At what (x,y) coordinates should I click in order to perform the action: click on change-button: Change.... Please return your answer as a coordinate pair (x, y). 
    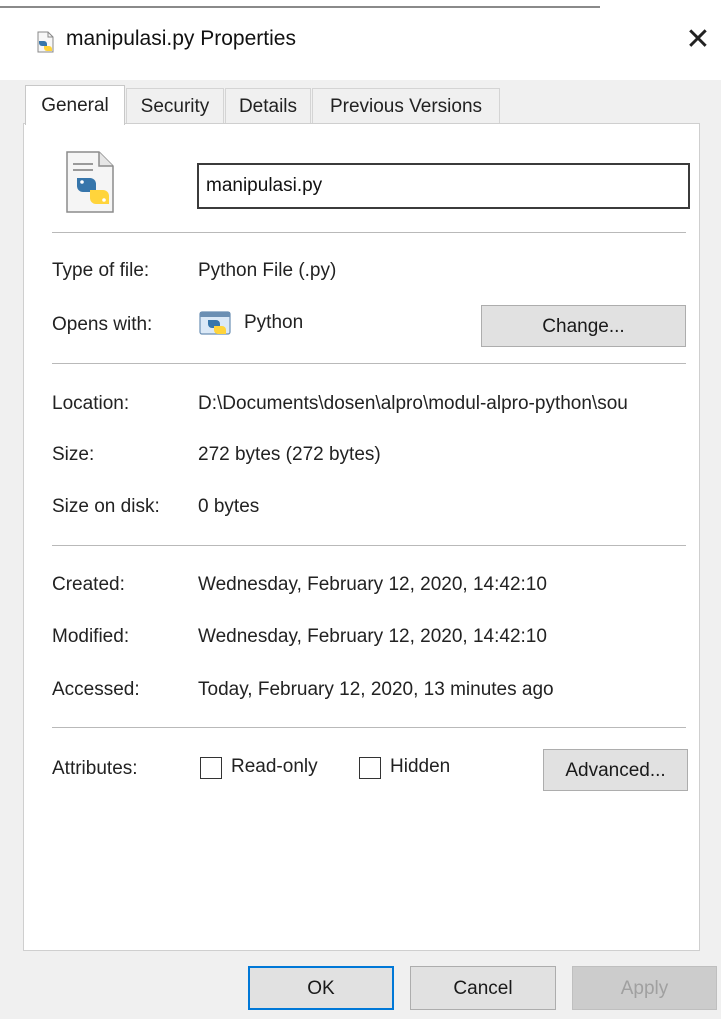
    Looking at the image, I should click on (583, 326).